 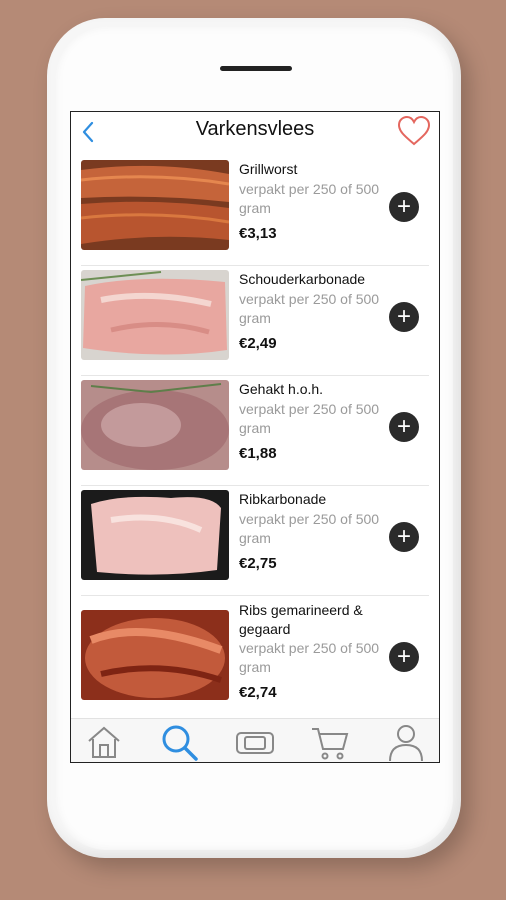 What do you see at coordinates (281, 389) in the screenshot?
I see `product-name: Gehakt h.o.h.` at bounding box center [281, 389].